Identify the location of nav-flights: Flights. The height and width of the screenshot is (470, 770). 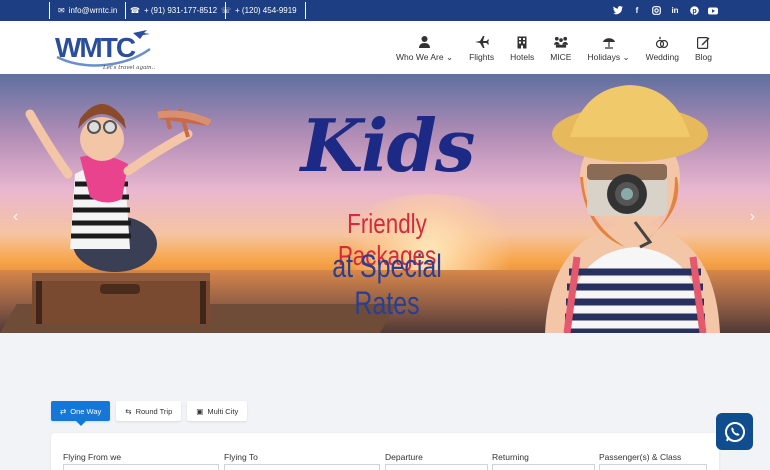
(481, 49).